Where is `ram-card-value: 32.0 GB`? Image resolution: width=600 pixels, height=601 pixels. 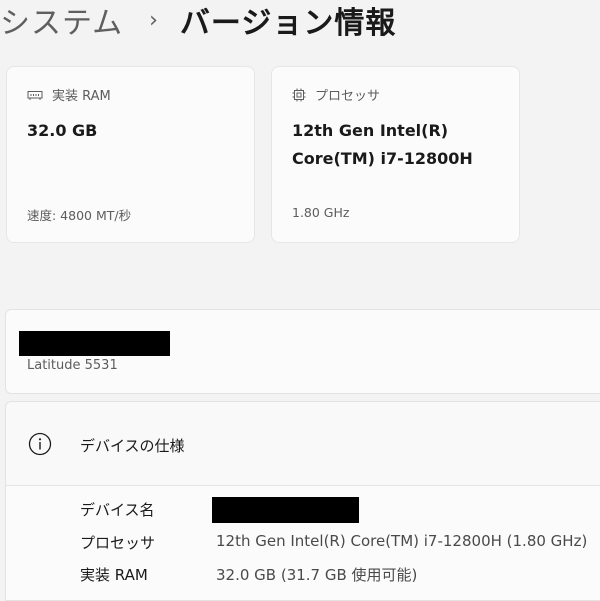 ram-card-value: 32.0 GB is located at coordinates (62, 131).